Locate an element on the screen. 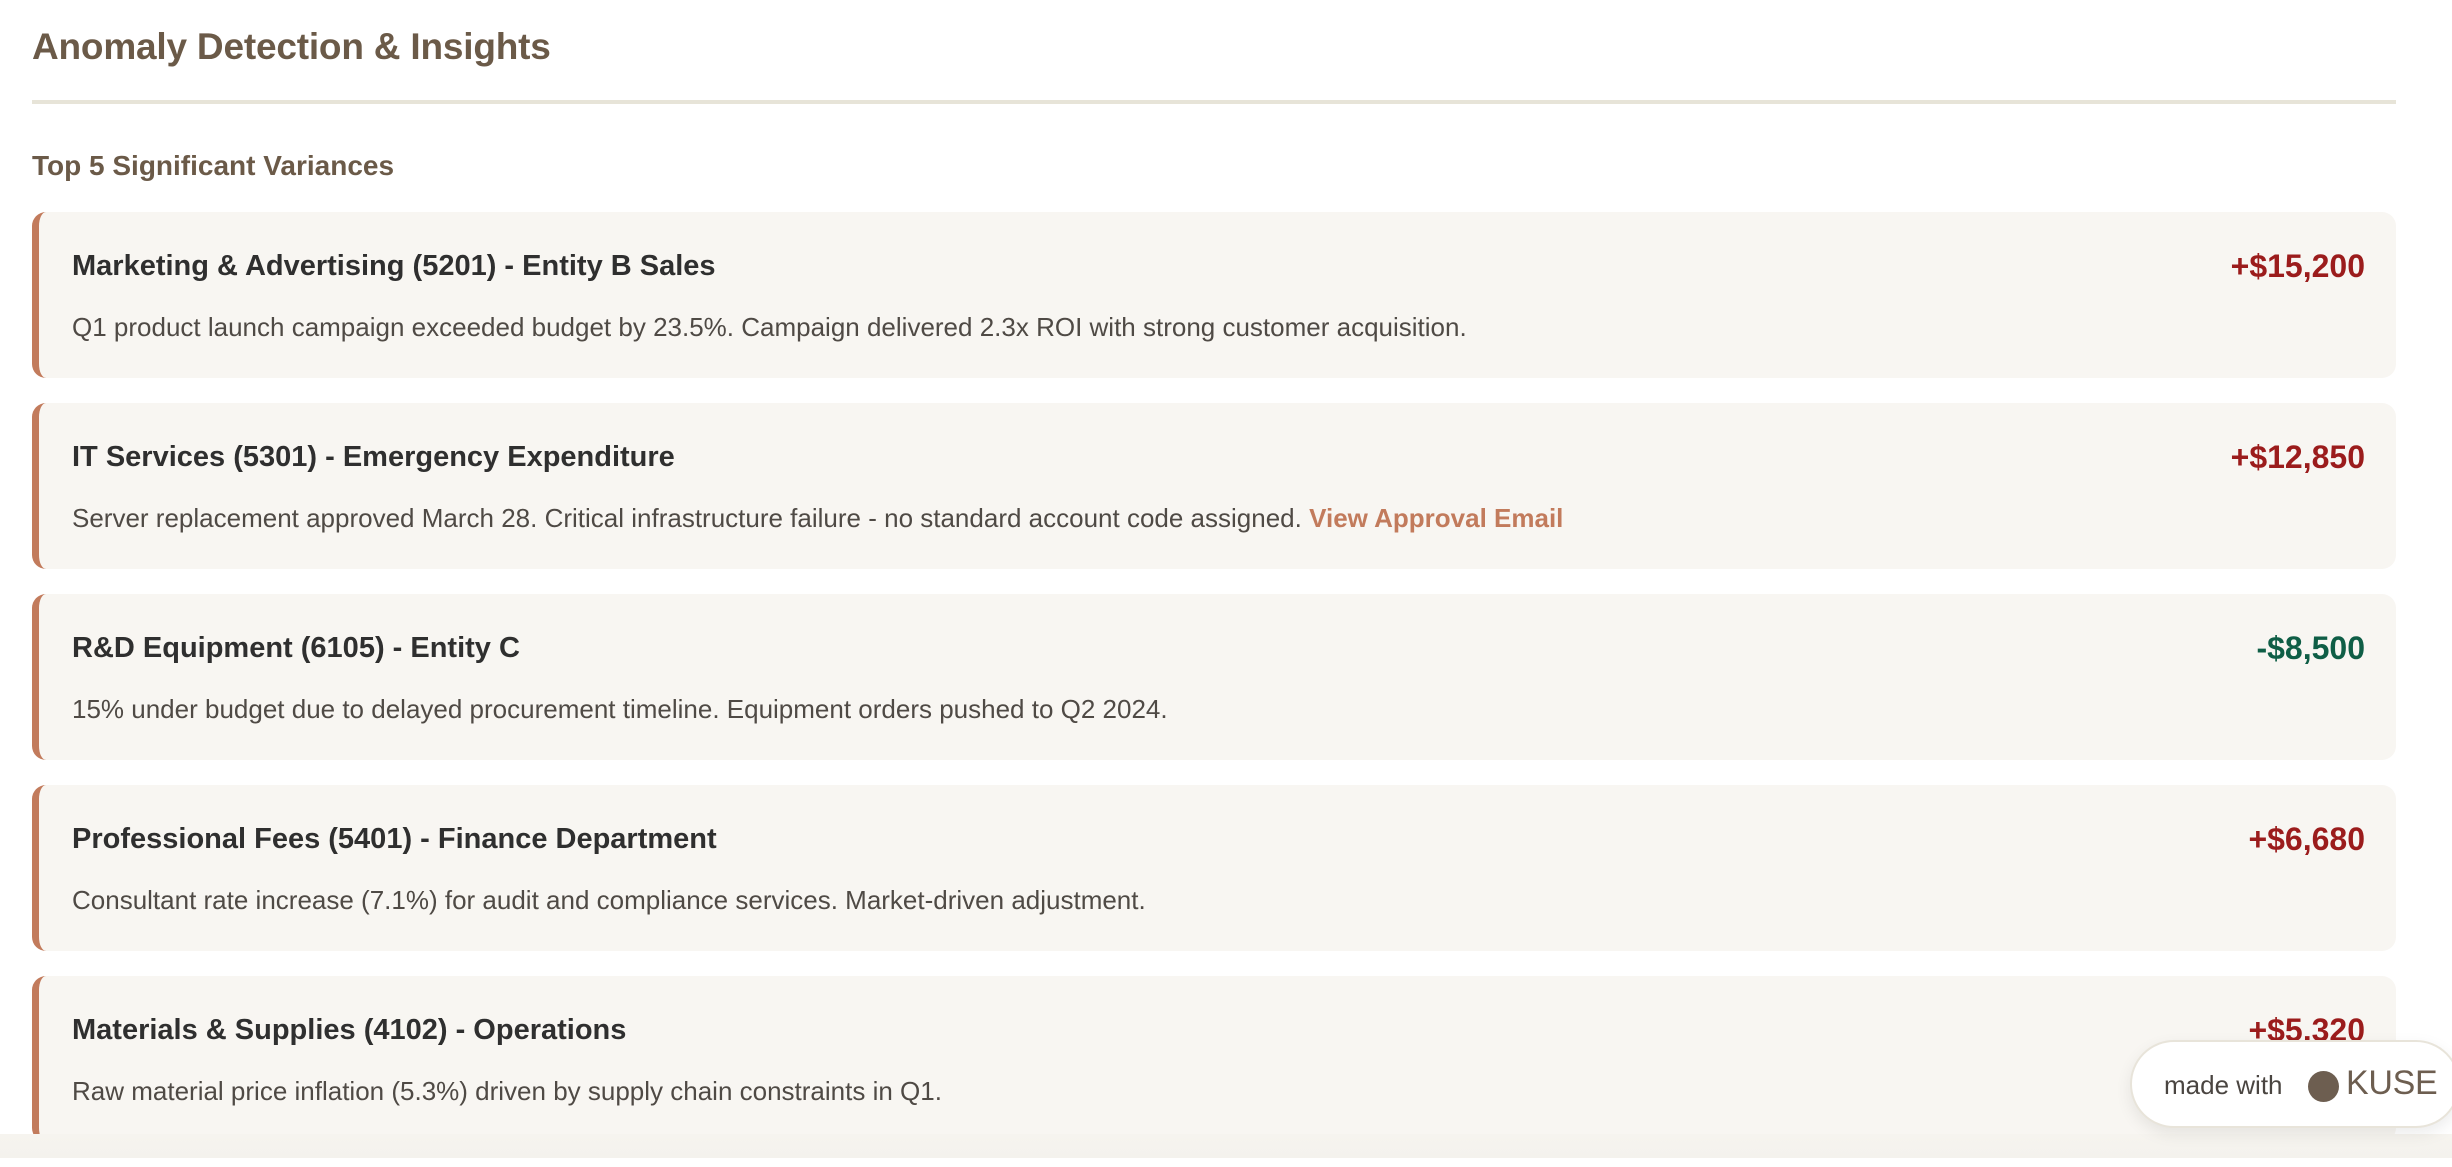 The height and width of the screenshot is (1167, 2452). section-title: Anomaly Detection & Insights is located at coordinates (291, 46).